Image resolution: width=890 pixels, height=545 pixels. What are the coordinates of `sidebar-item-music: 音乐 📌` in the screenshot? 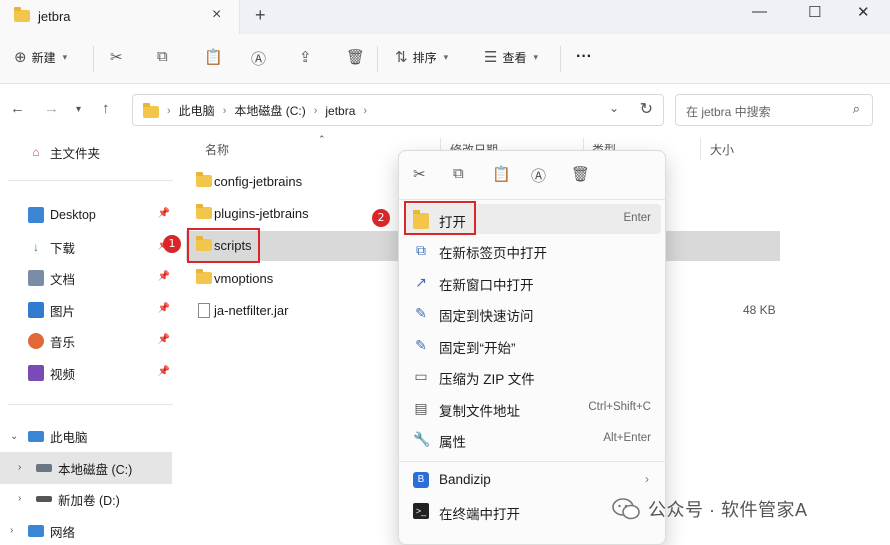 It's located at (86, 341).